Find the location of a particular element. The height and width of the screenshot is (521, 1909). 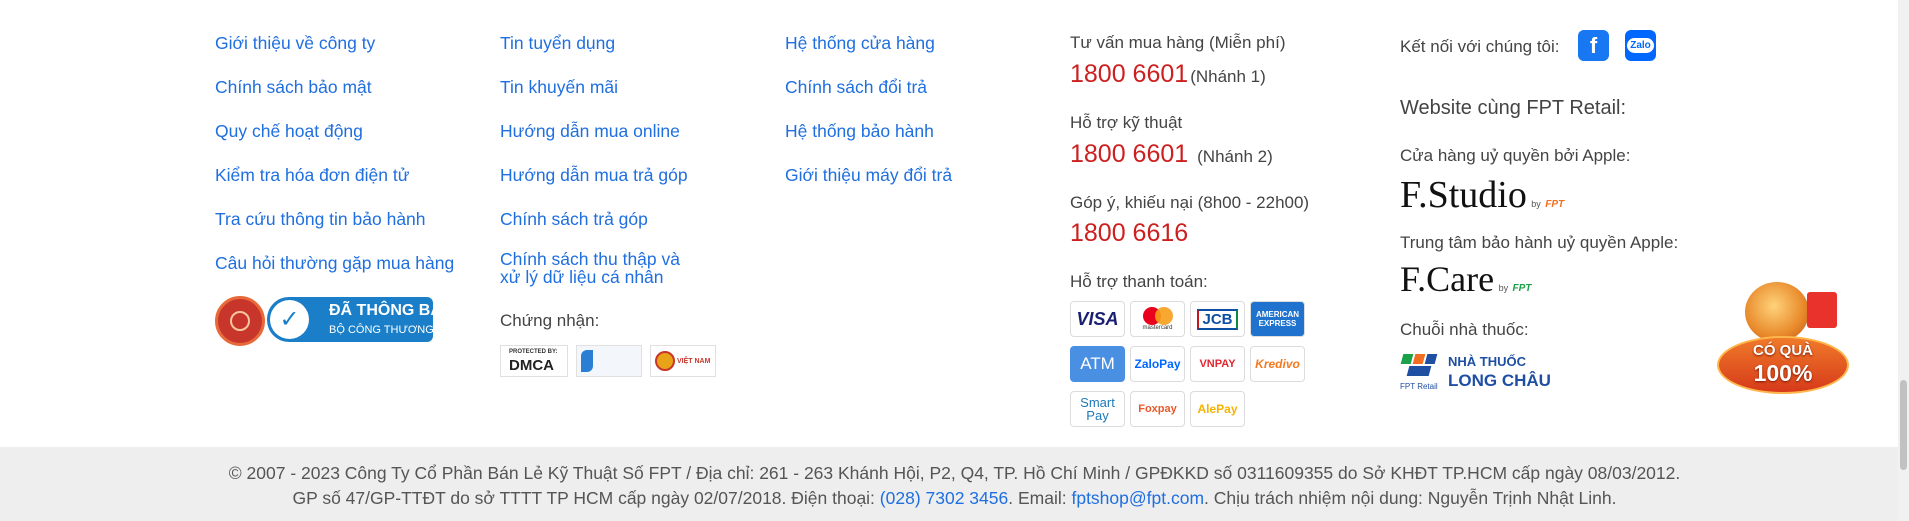

tech-hotline-label: Hỗ trợ kỹ thuật is located at coordinates (1126, 122).